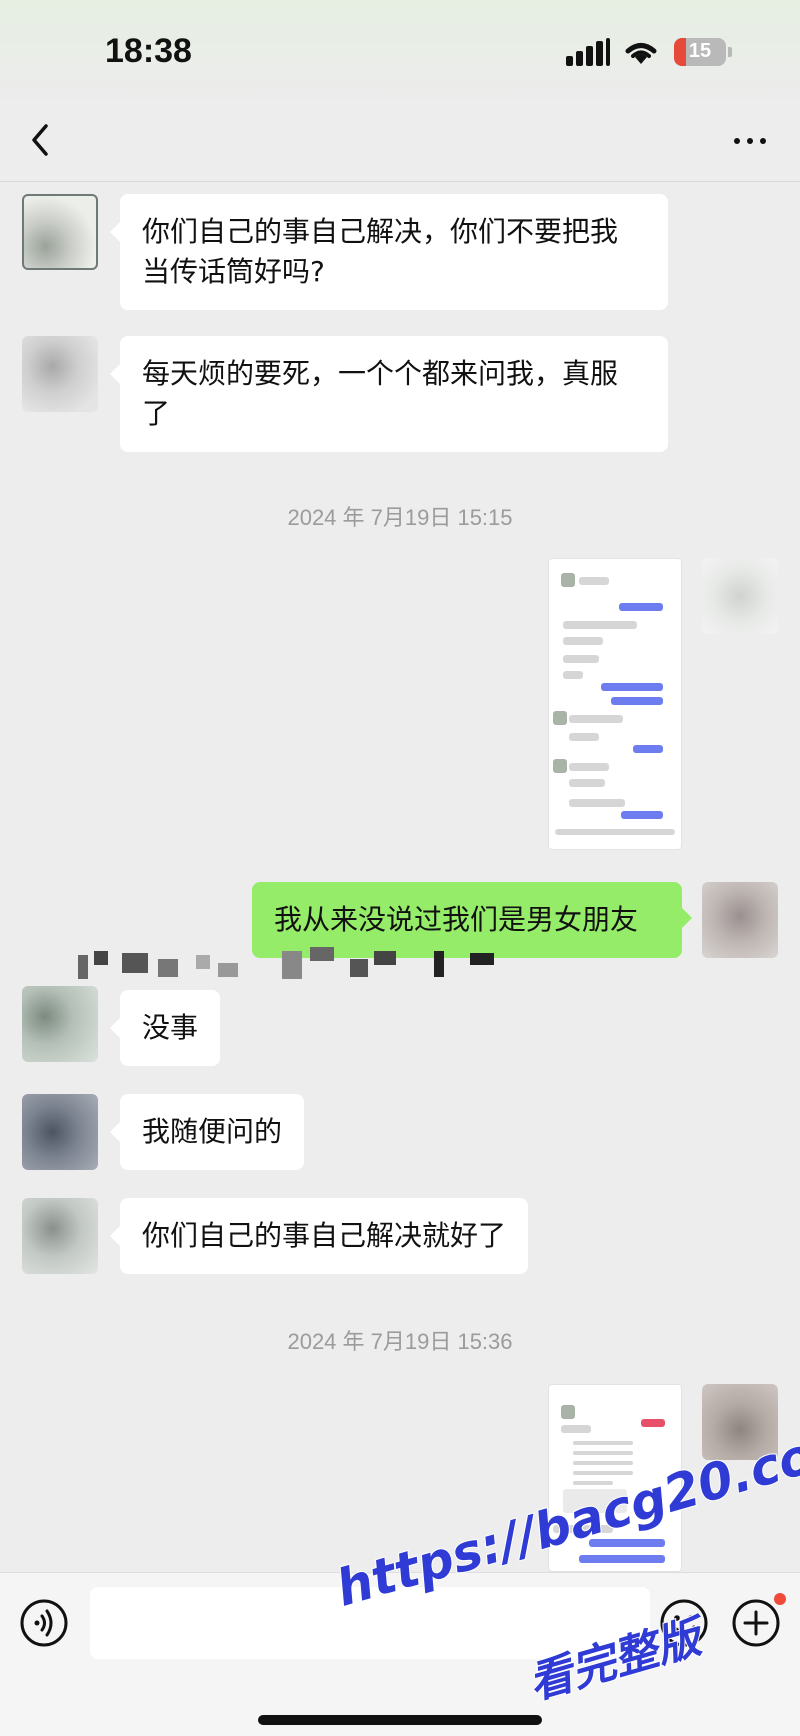 This screenshot has height=1736, width=800. Describe the element at coordinates (750, 140) in the screenshot. I see `more-dots-icon` at that location.